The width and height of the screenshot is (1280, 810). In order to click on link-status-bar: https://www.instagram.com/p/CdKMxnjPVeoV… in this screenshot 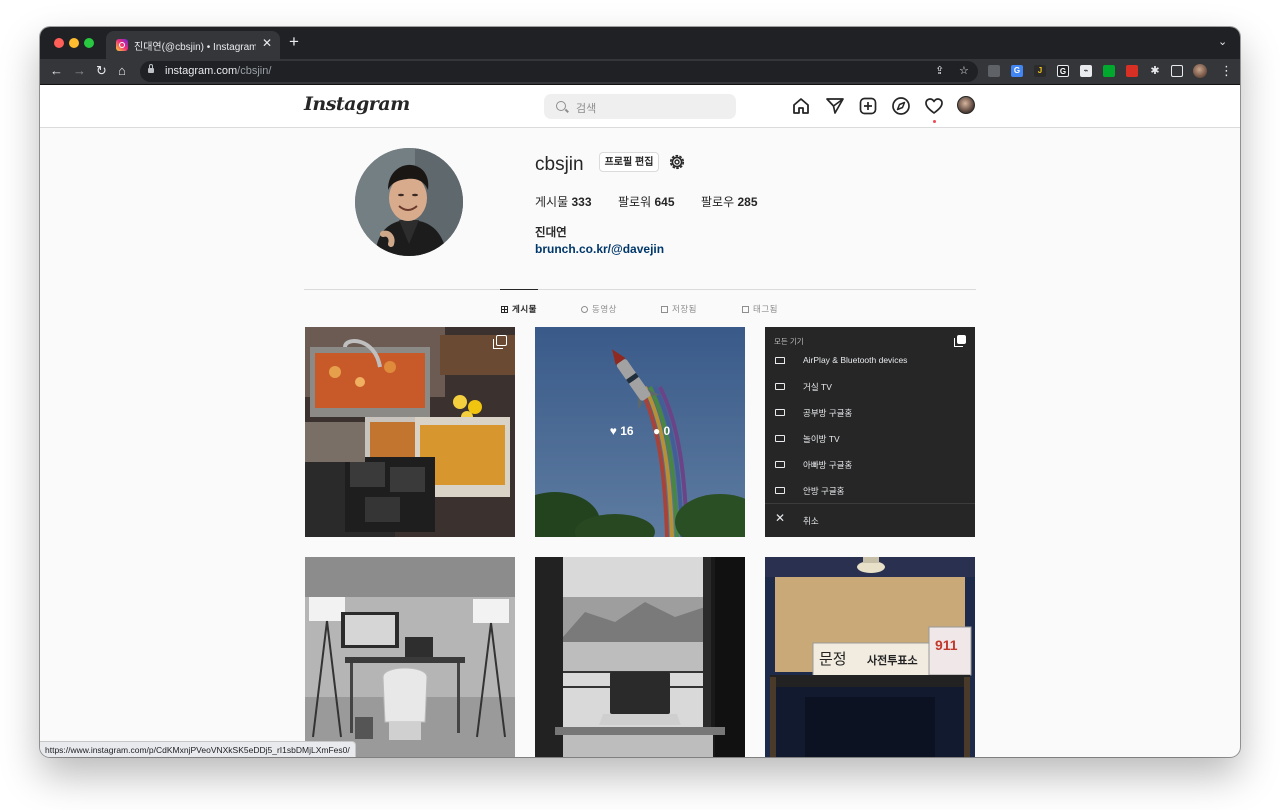, I will do `click(198, 749)`.